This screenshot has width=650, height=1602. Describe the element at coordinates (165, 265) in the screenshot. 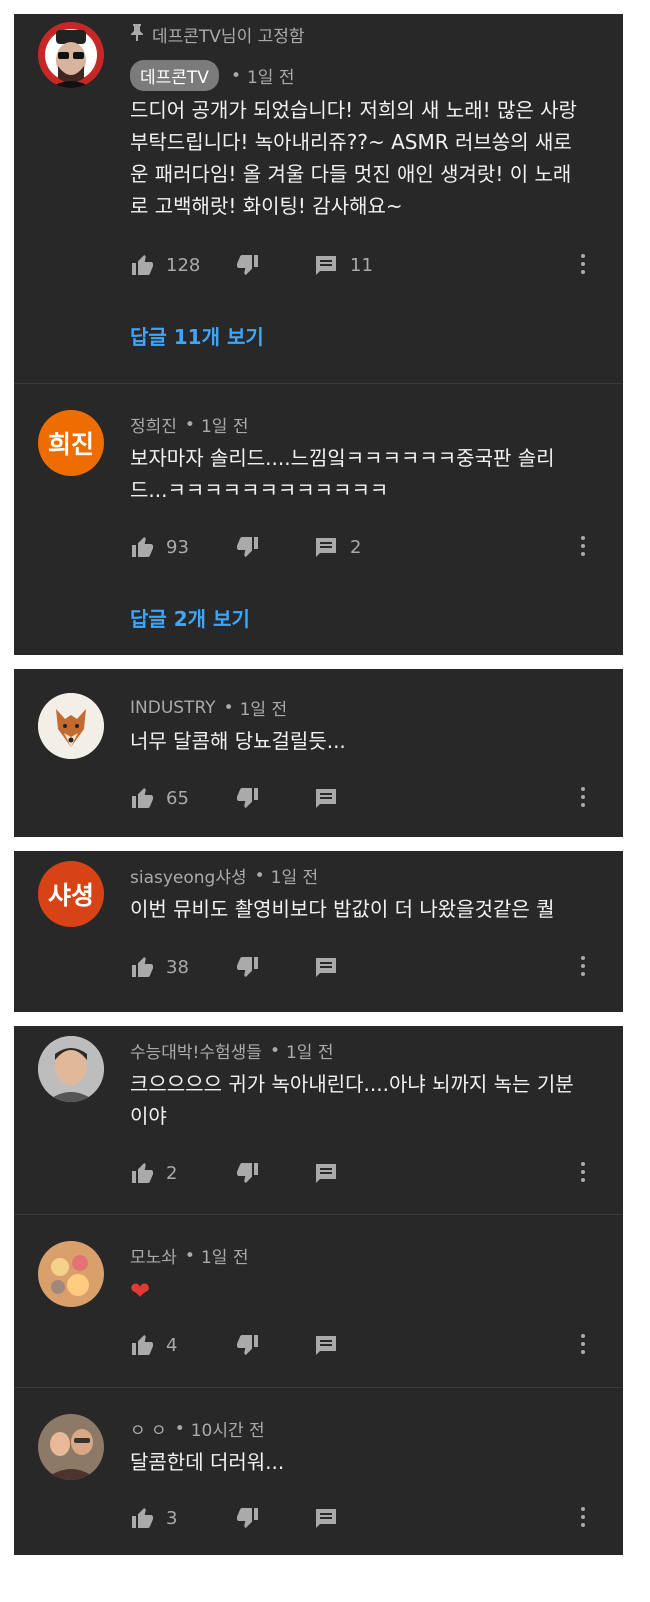

I see `like-button: 128` at that location.